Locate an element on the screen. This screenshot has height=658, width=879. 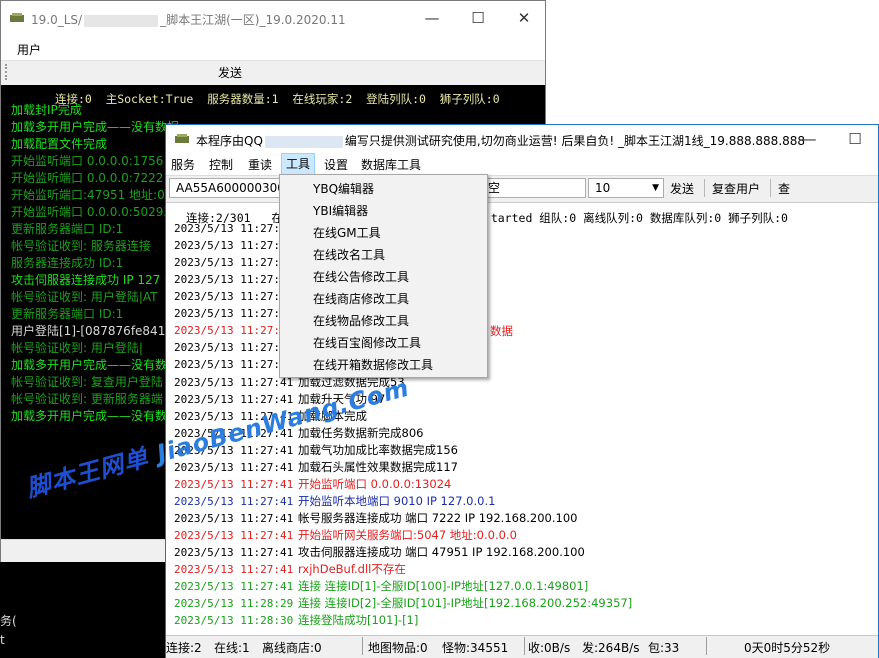
menu-item-ybi-editor: YBI编辑器 is located at coordinates (340, 210).